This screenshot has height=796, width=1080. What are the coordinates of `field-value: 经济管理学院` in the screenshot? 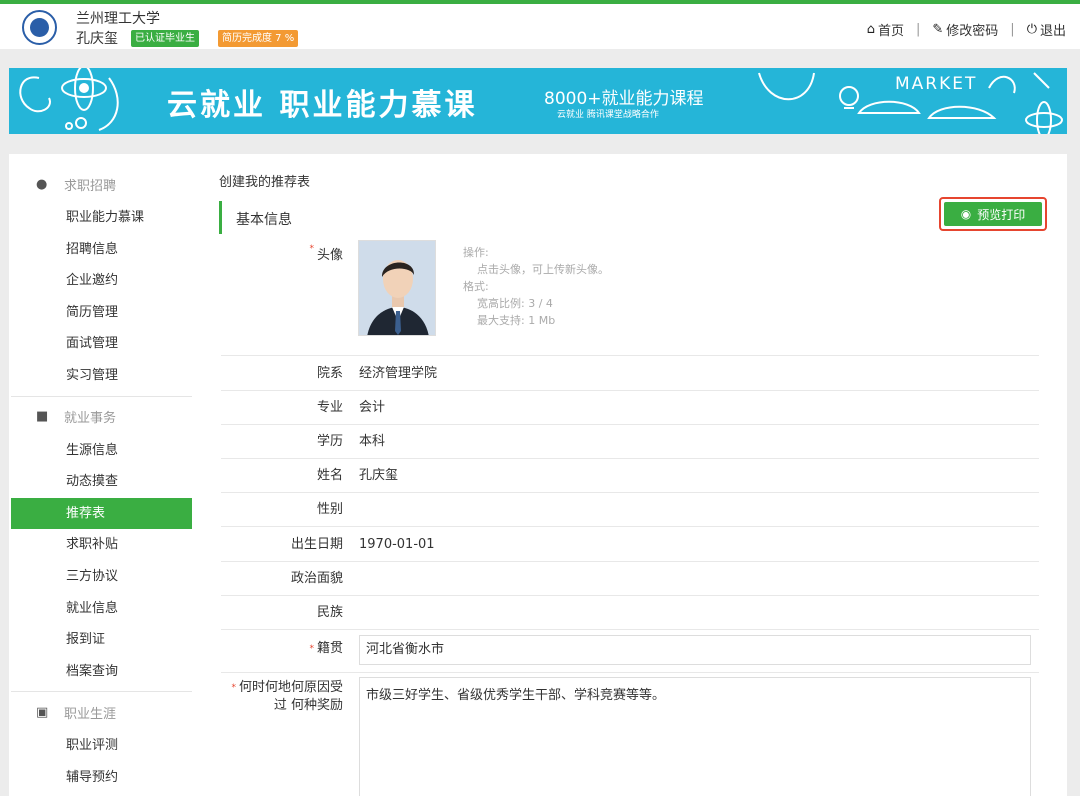 It's located at (398, 373).